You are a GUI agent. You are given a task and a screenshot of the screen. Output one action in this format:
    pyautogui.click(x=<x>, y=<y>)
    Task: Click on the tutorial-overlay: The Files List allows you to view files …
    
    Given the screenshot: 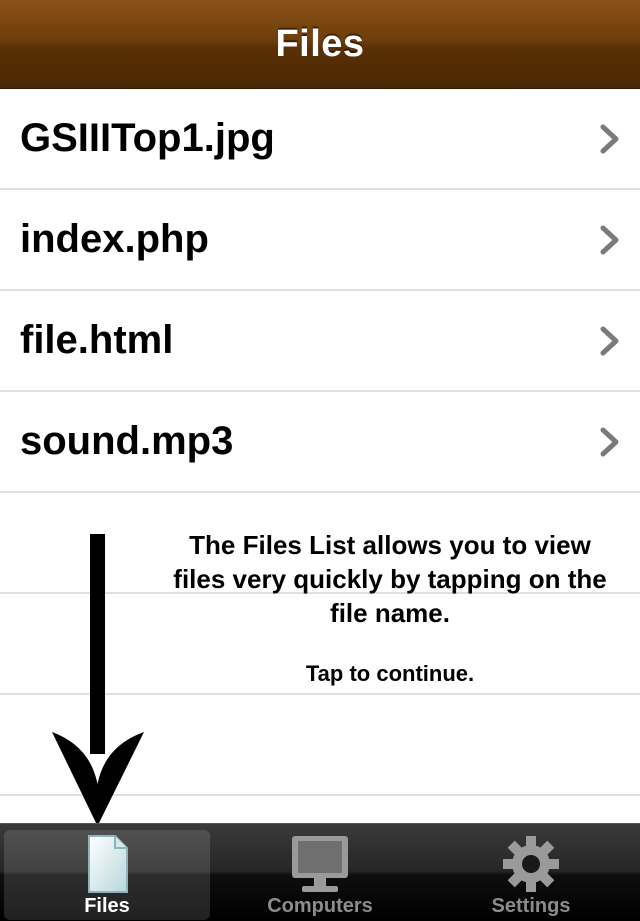 What is the action you would take?
    pyautogui.click(x=390, y=608)
    